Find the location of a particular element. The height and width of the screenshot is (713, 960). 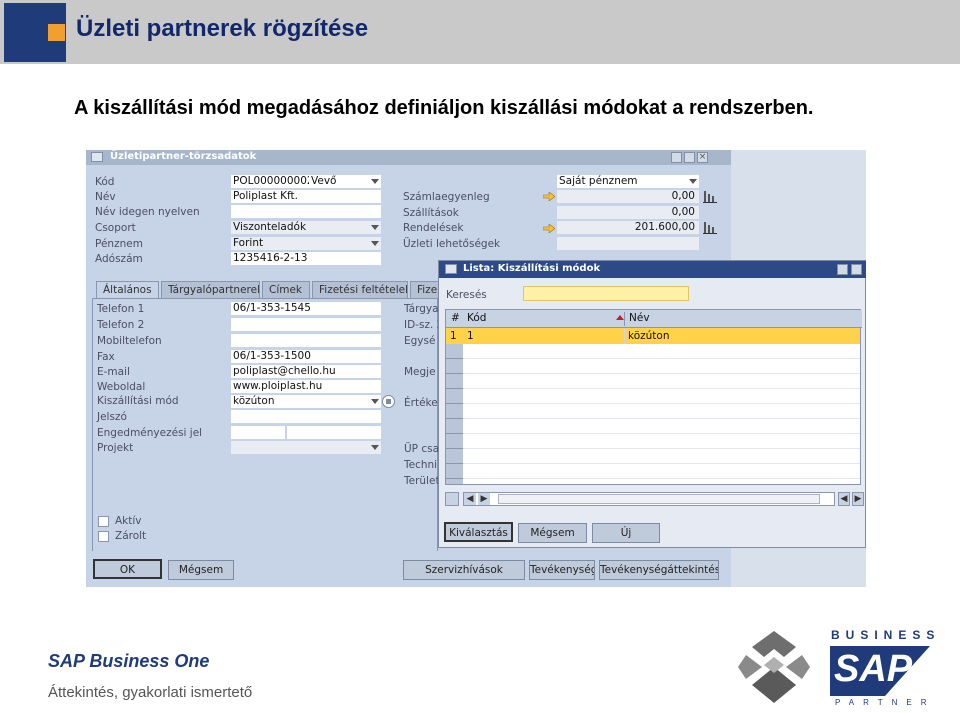

row-selectors is located at coordinates (454, 414).